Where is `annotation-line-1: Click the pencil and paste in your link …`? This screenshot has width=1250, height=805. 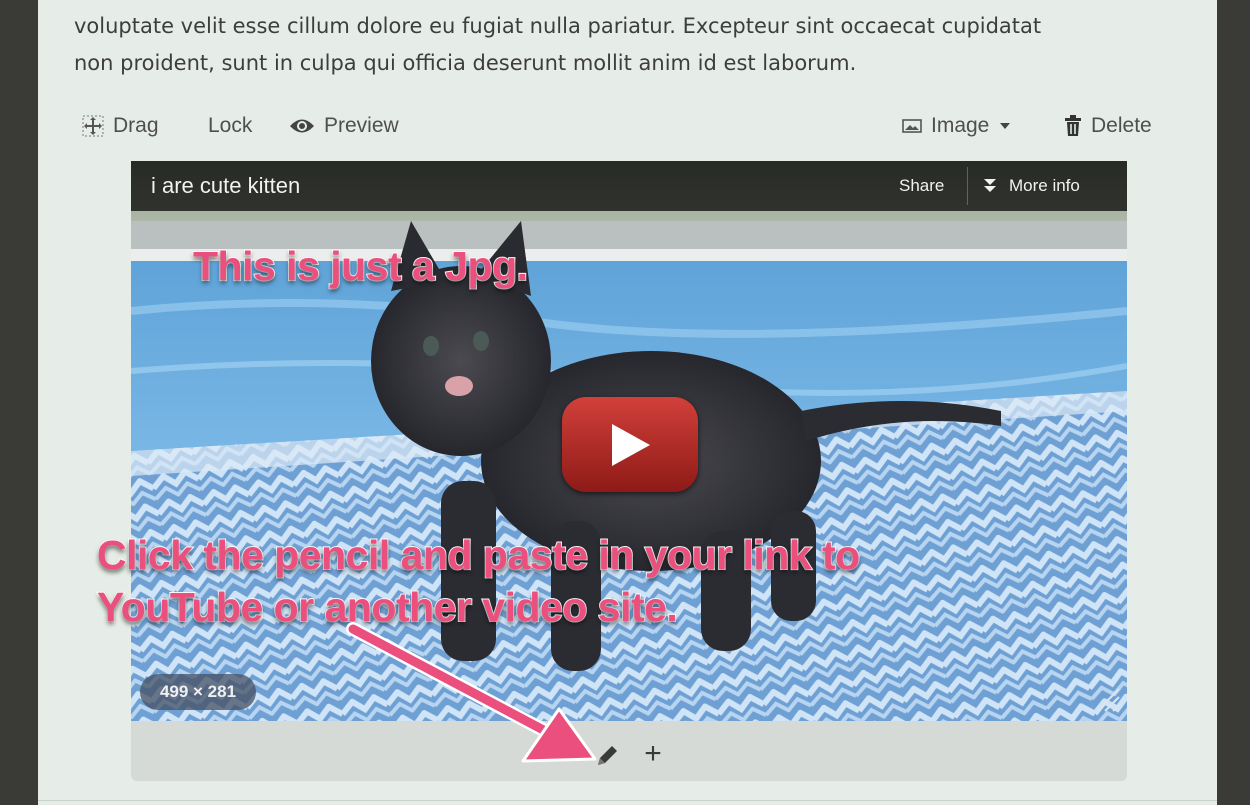
annotation-line-1: Click the pencil and paste in your link … is located at coordinates (478, 555).